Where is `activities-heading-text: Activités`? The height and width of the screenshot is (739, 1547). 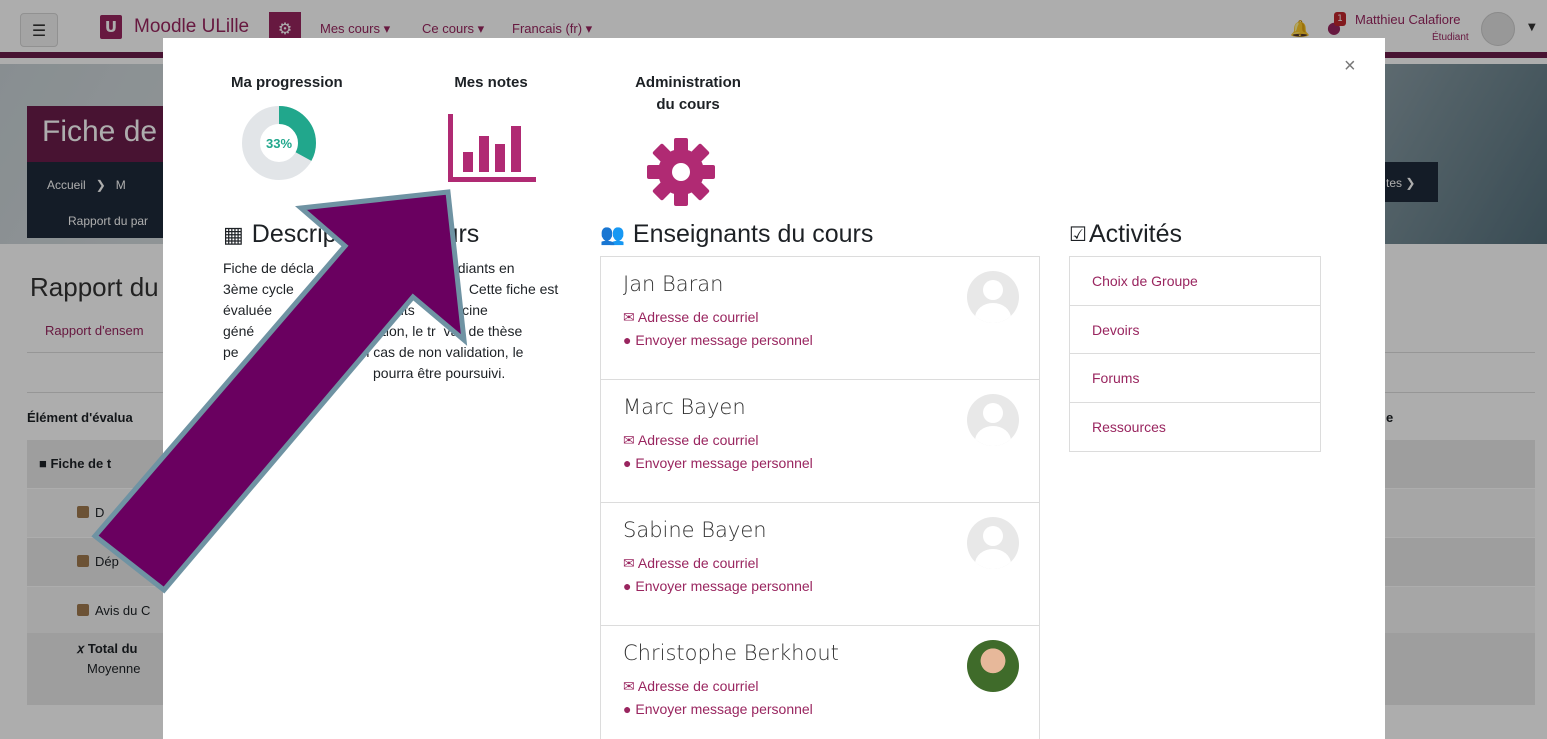
activities-heading-text: Activités is located at coordinates (1135, 234).